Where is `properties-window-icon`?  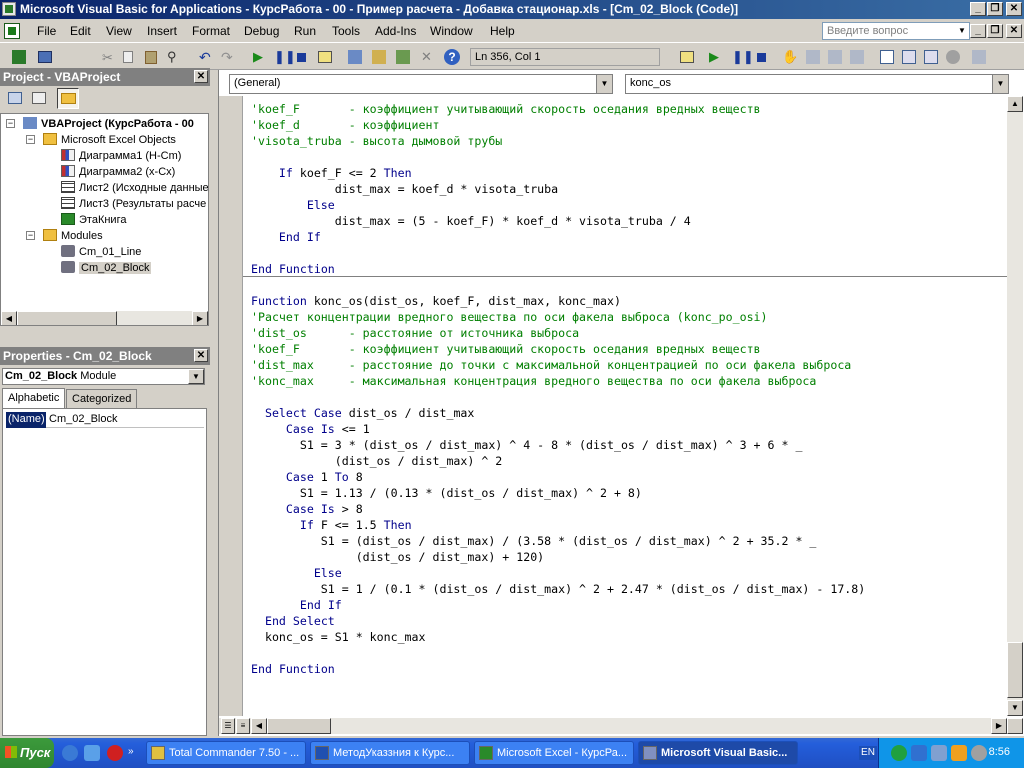 properties-window-icon is located at coordinates (379, 57).